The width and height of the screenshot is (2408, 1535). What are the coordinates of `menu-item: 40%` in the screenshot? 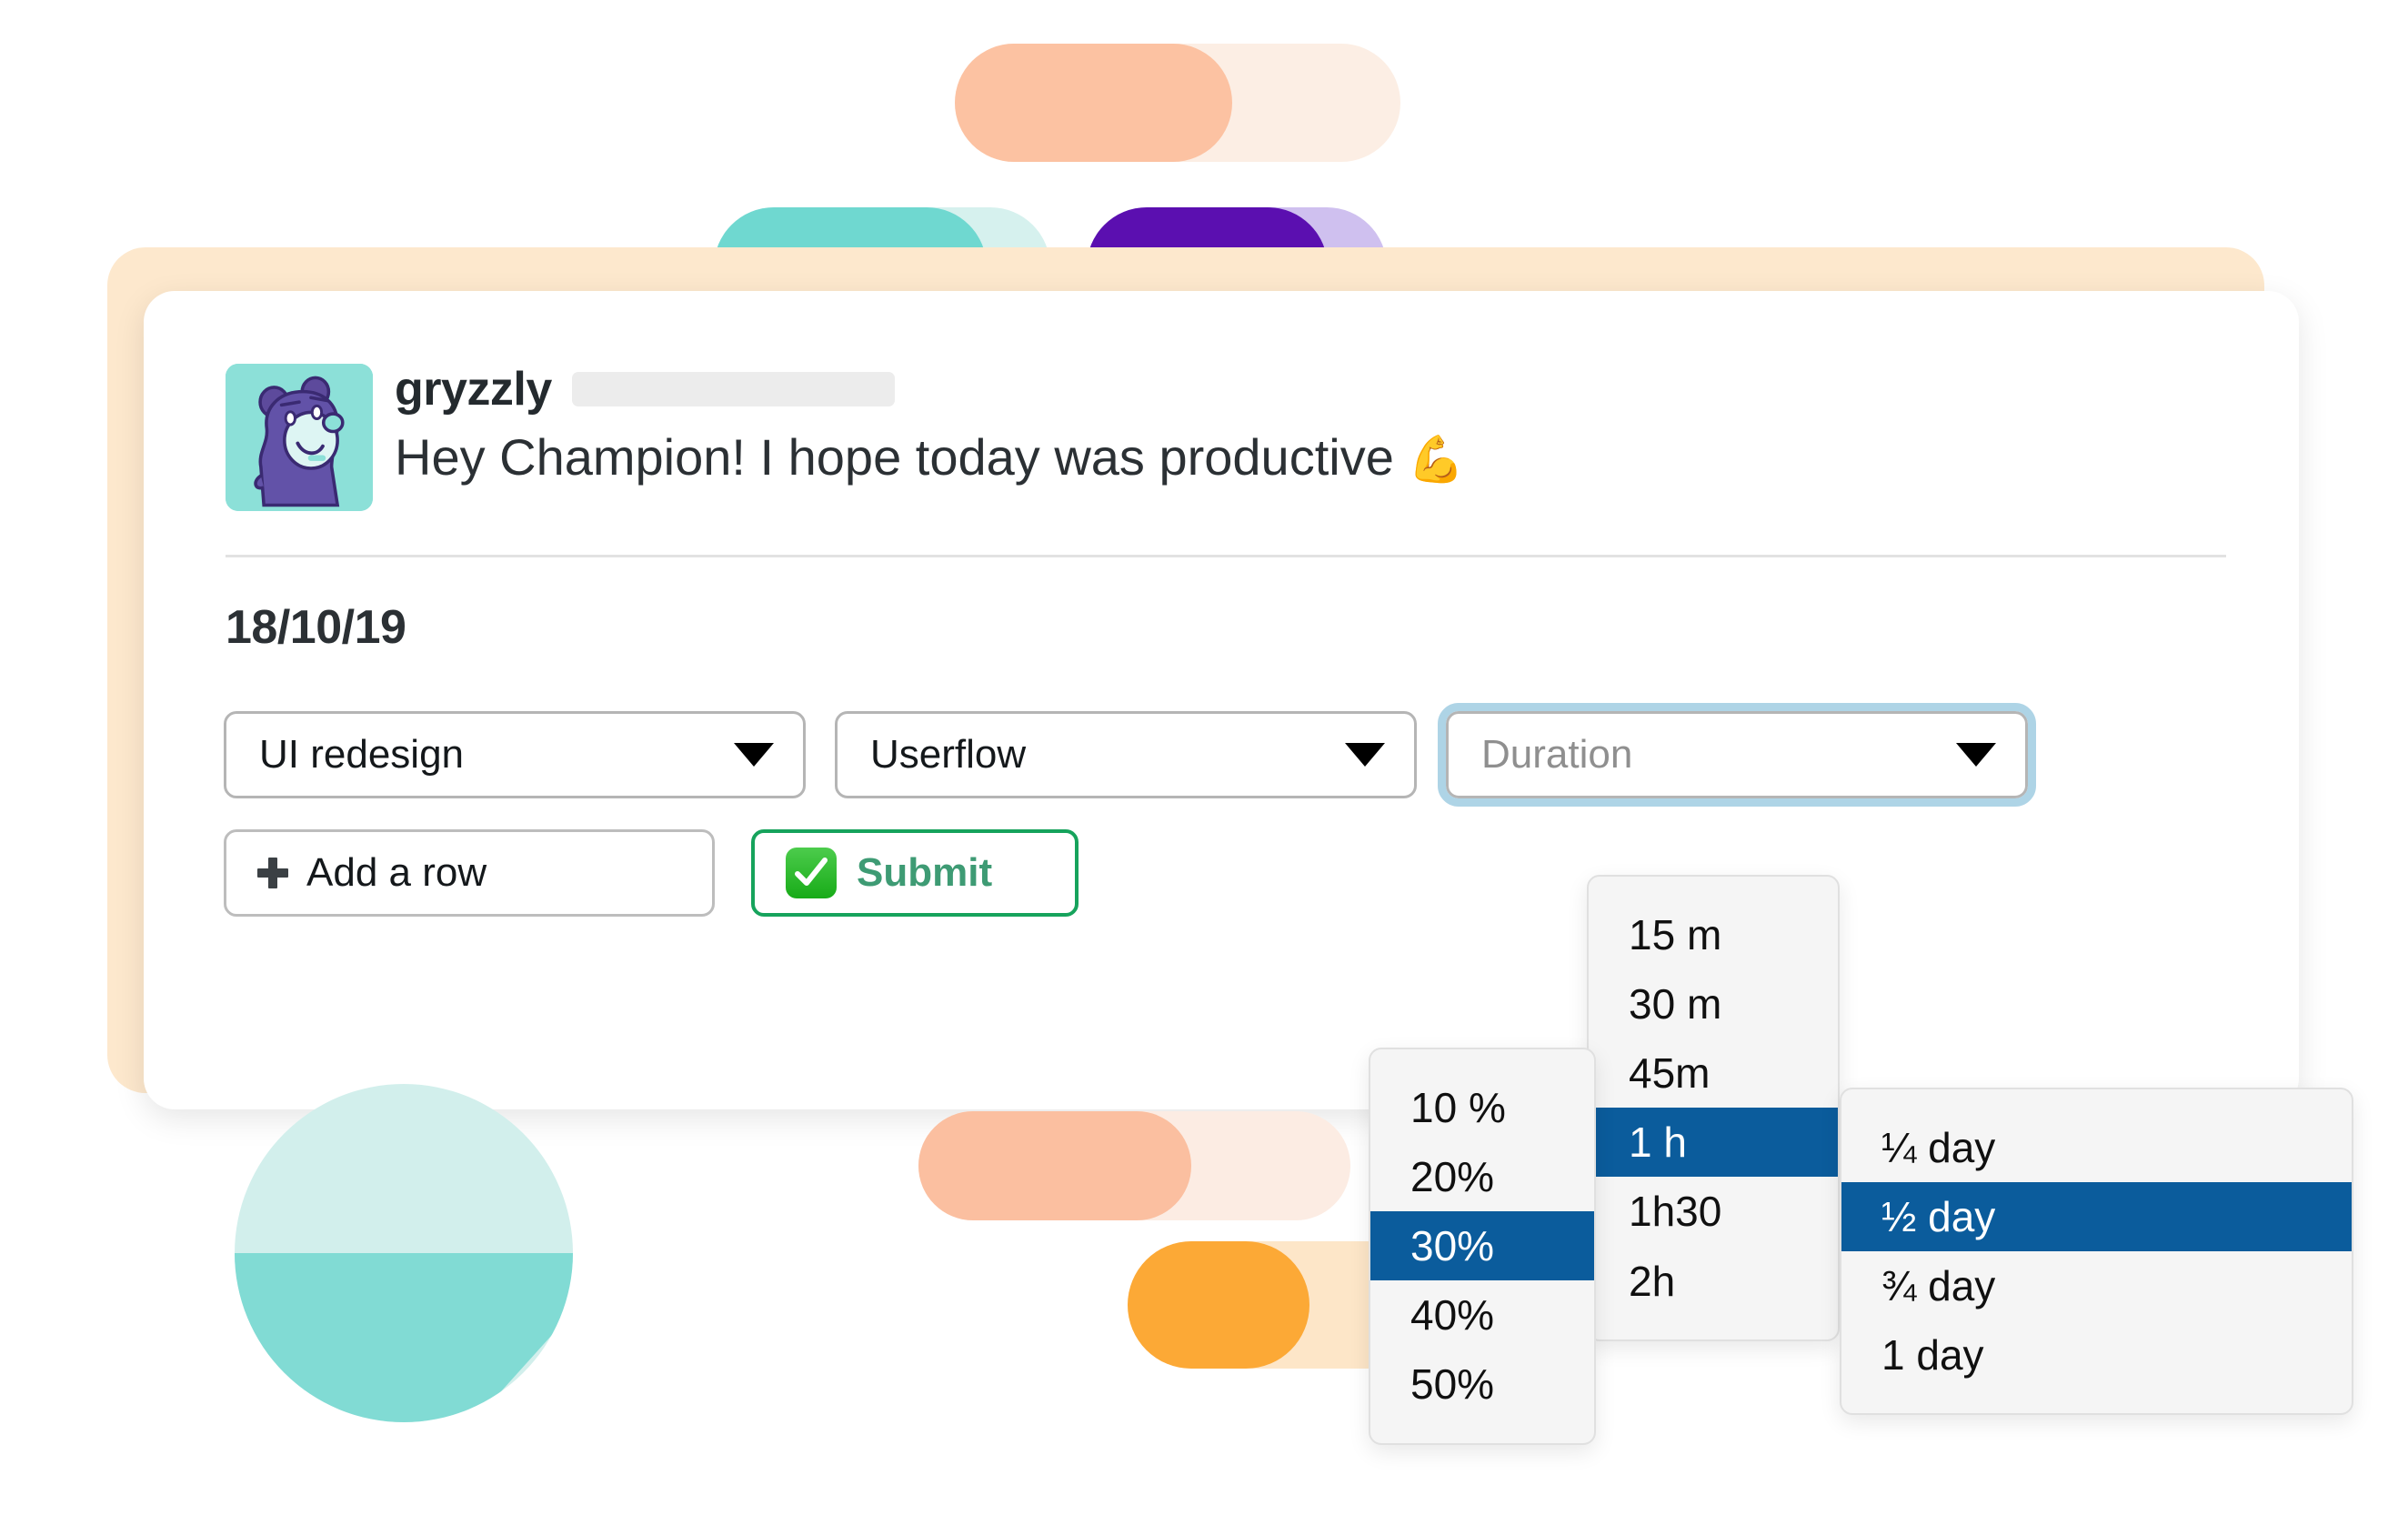 It's located at (1482, 1314).